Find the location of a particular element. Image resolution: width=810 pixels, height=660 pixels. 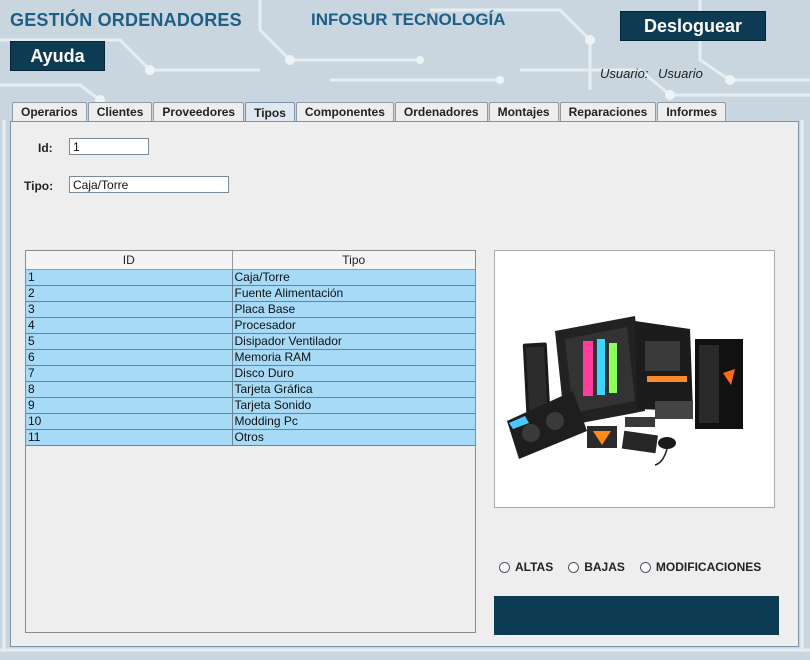

company-name: INFOSUR TECNOLOGÍA is located at coordinates (408, 19).